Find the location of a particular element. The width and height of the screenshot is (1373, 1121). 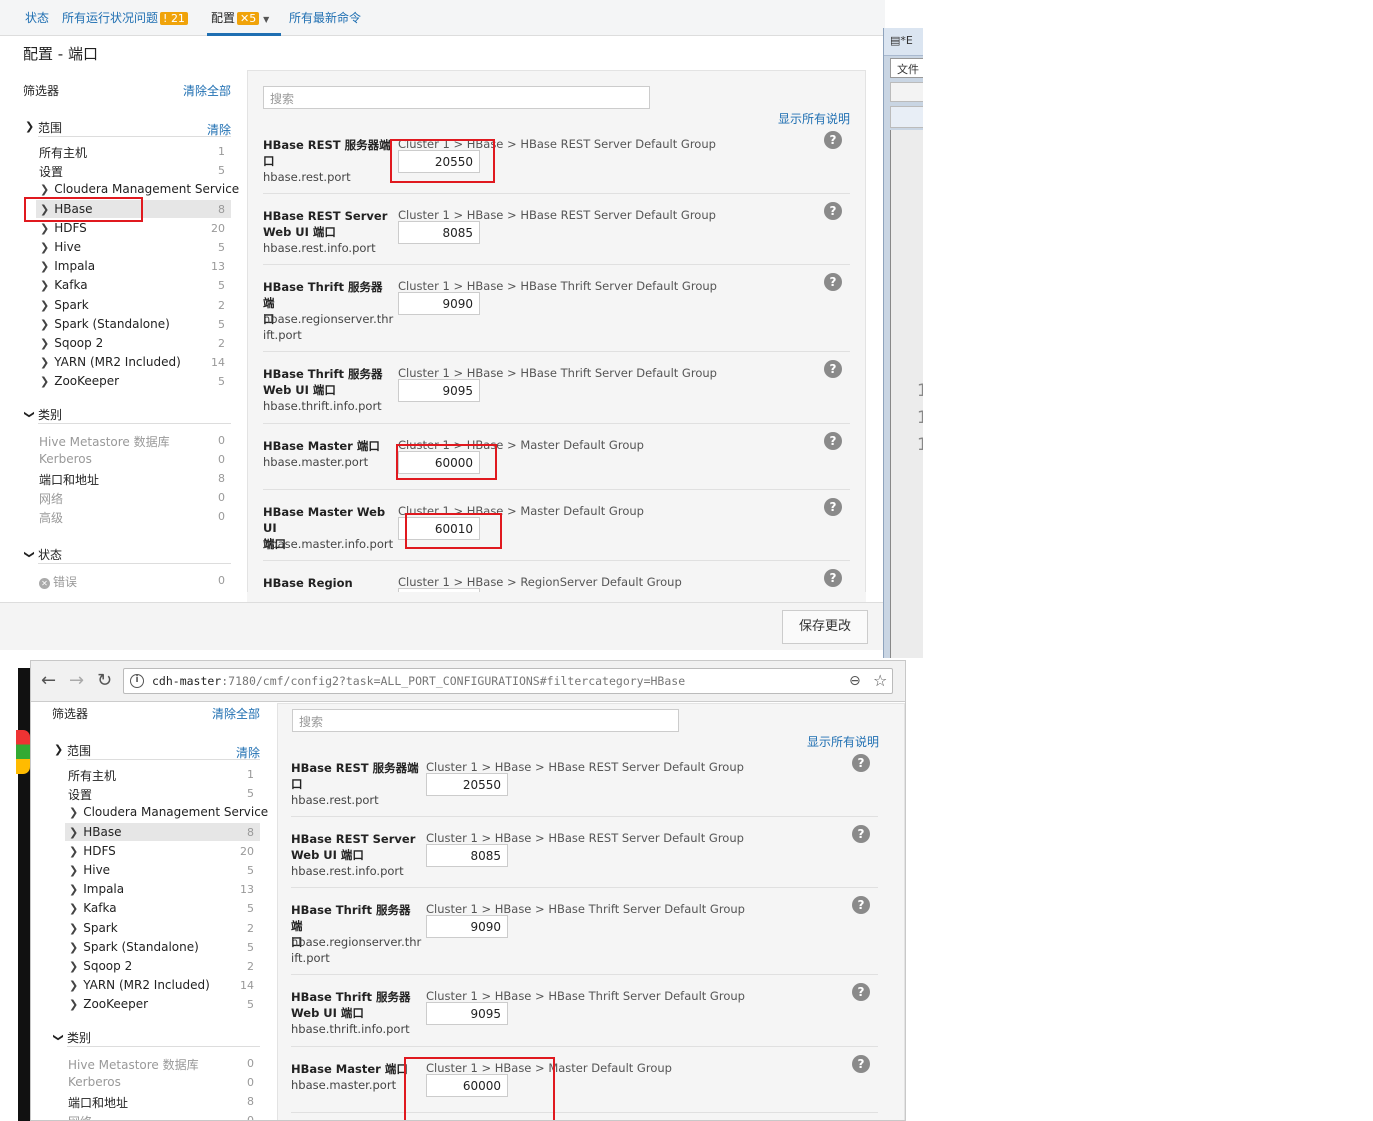

nav-recent-commands: 所有最新命令 is located at coordinates (325, 17).